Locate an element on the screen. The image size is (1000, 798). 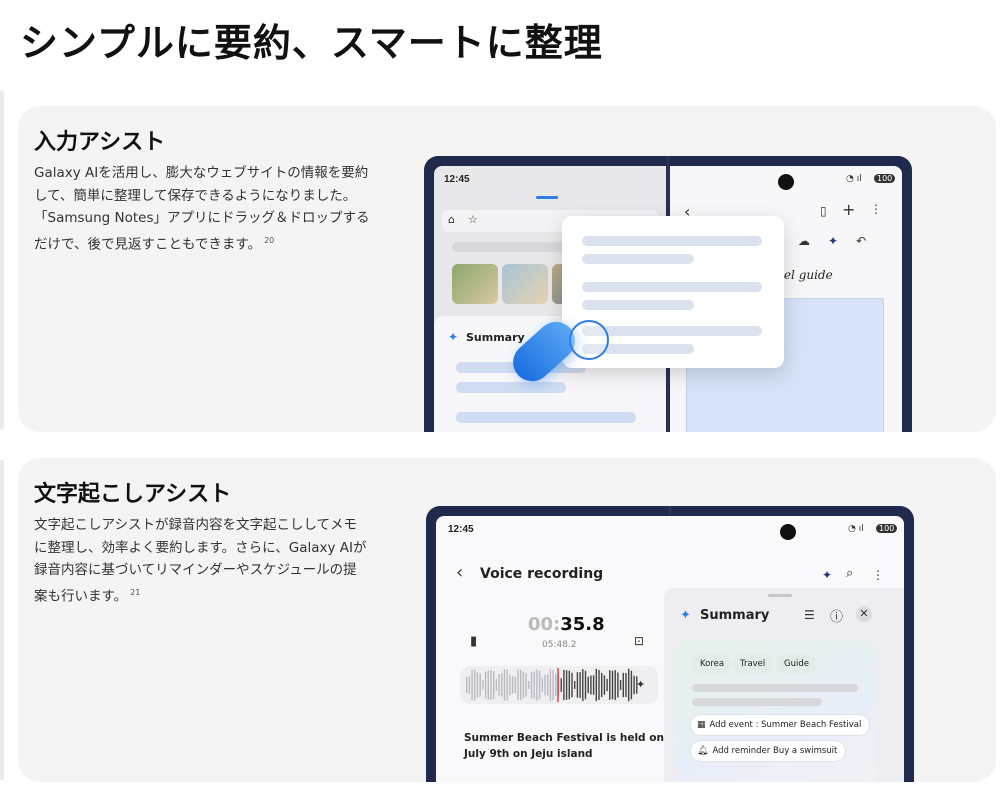
beach-image is located at coordinates (525, 284).